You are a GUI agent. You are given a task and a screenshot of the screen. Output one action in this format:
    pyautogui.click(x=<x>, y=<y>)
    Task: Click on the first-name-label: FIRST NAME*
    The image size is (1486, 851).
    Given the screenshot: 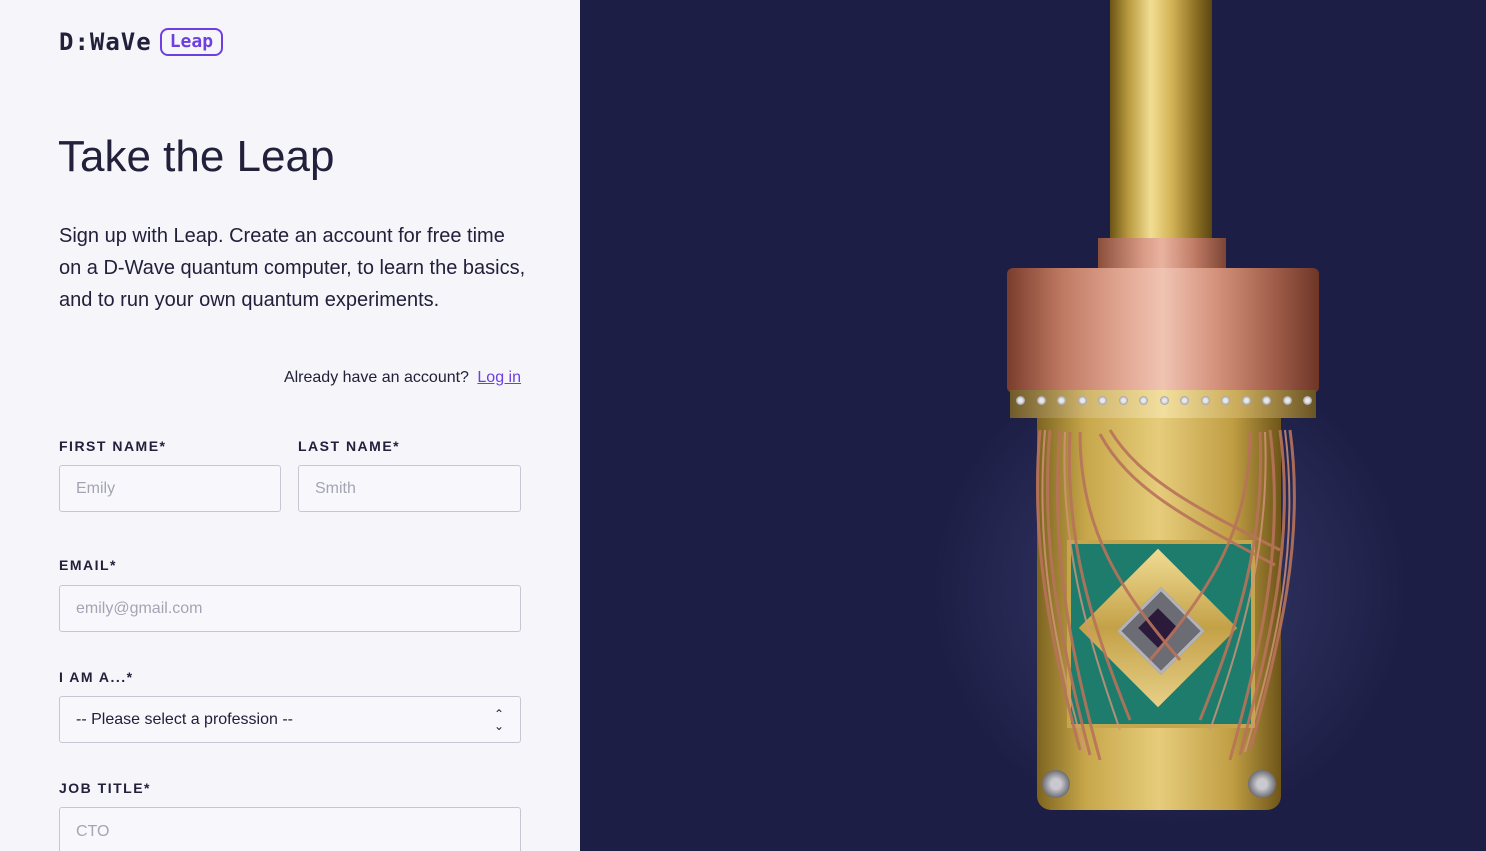 What is the action you would take?
    pyautogui.click(x=113, y=446)
    